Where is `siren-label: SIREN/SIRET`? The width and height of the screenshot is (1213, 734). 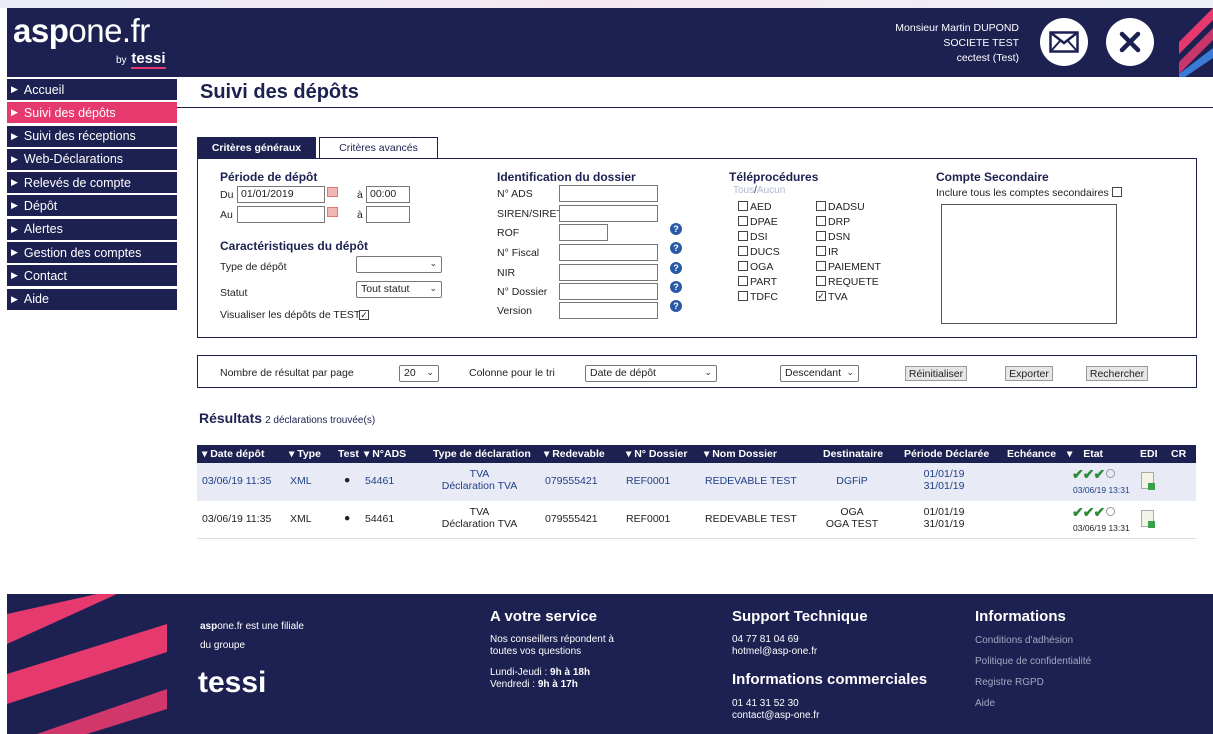 siren-label: SIREN/SIRET is located at coordinates (530, 214).